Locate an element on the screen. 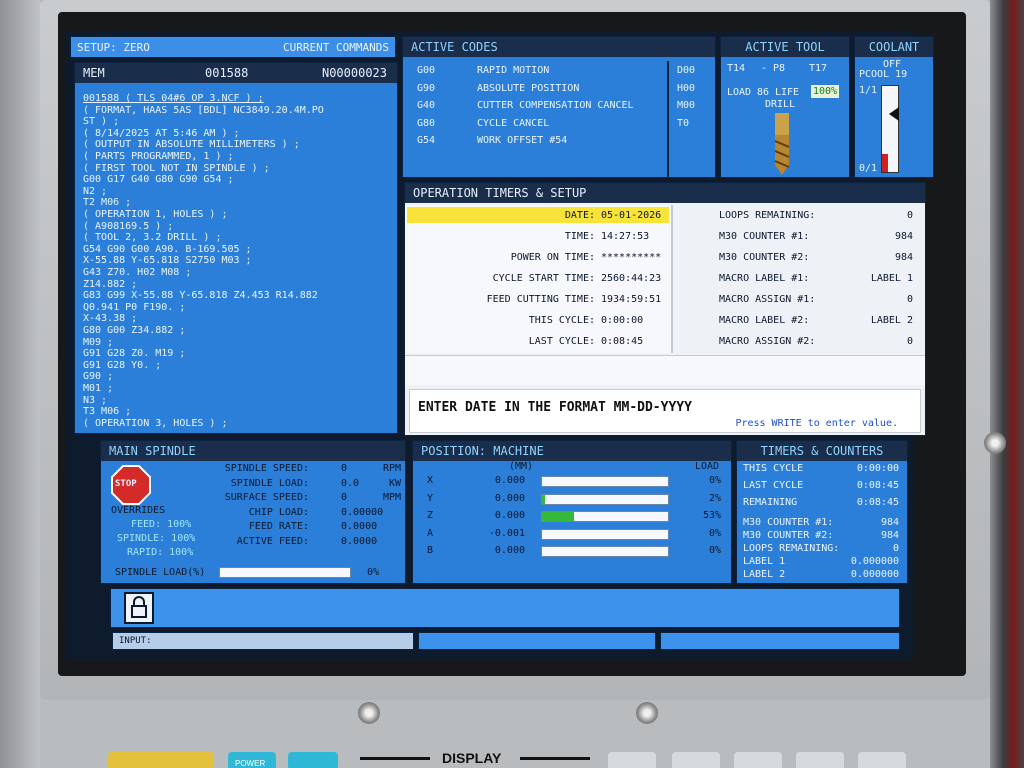 Image resolution: width=1024 pixels, height=768 pixels. macro-value: 0 is located at coordinates (909, 341).